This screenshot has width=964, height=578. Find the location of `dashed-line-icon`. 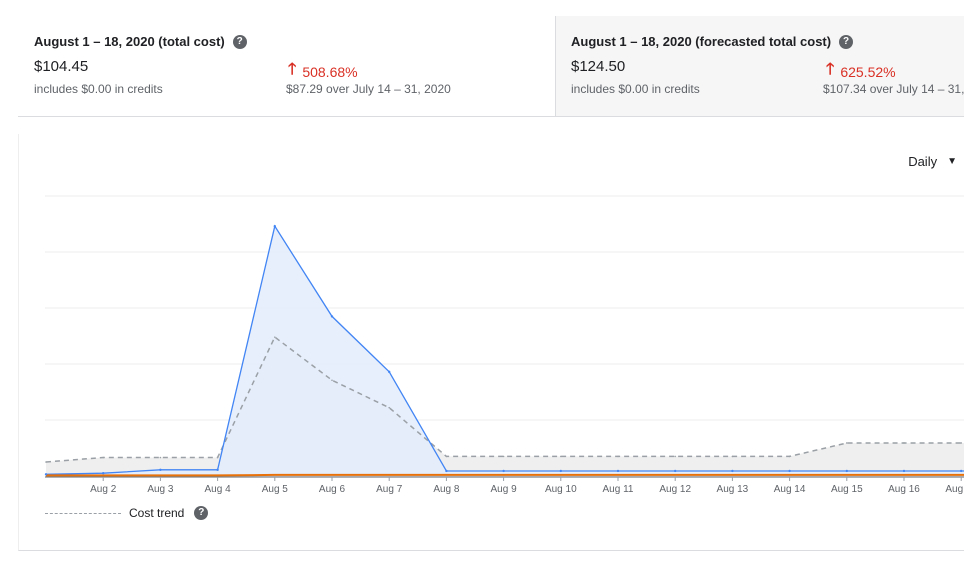

dashed-line-icon is located at coordinates (83, 513).